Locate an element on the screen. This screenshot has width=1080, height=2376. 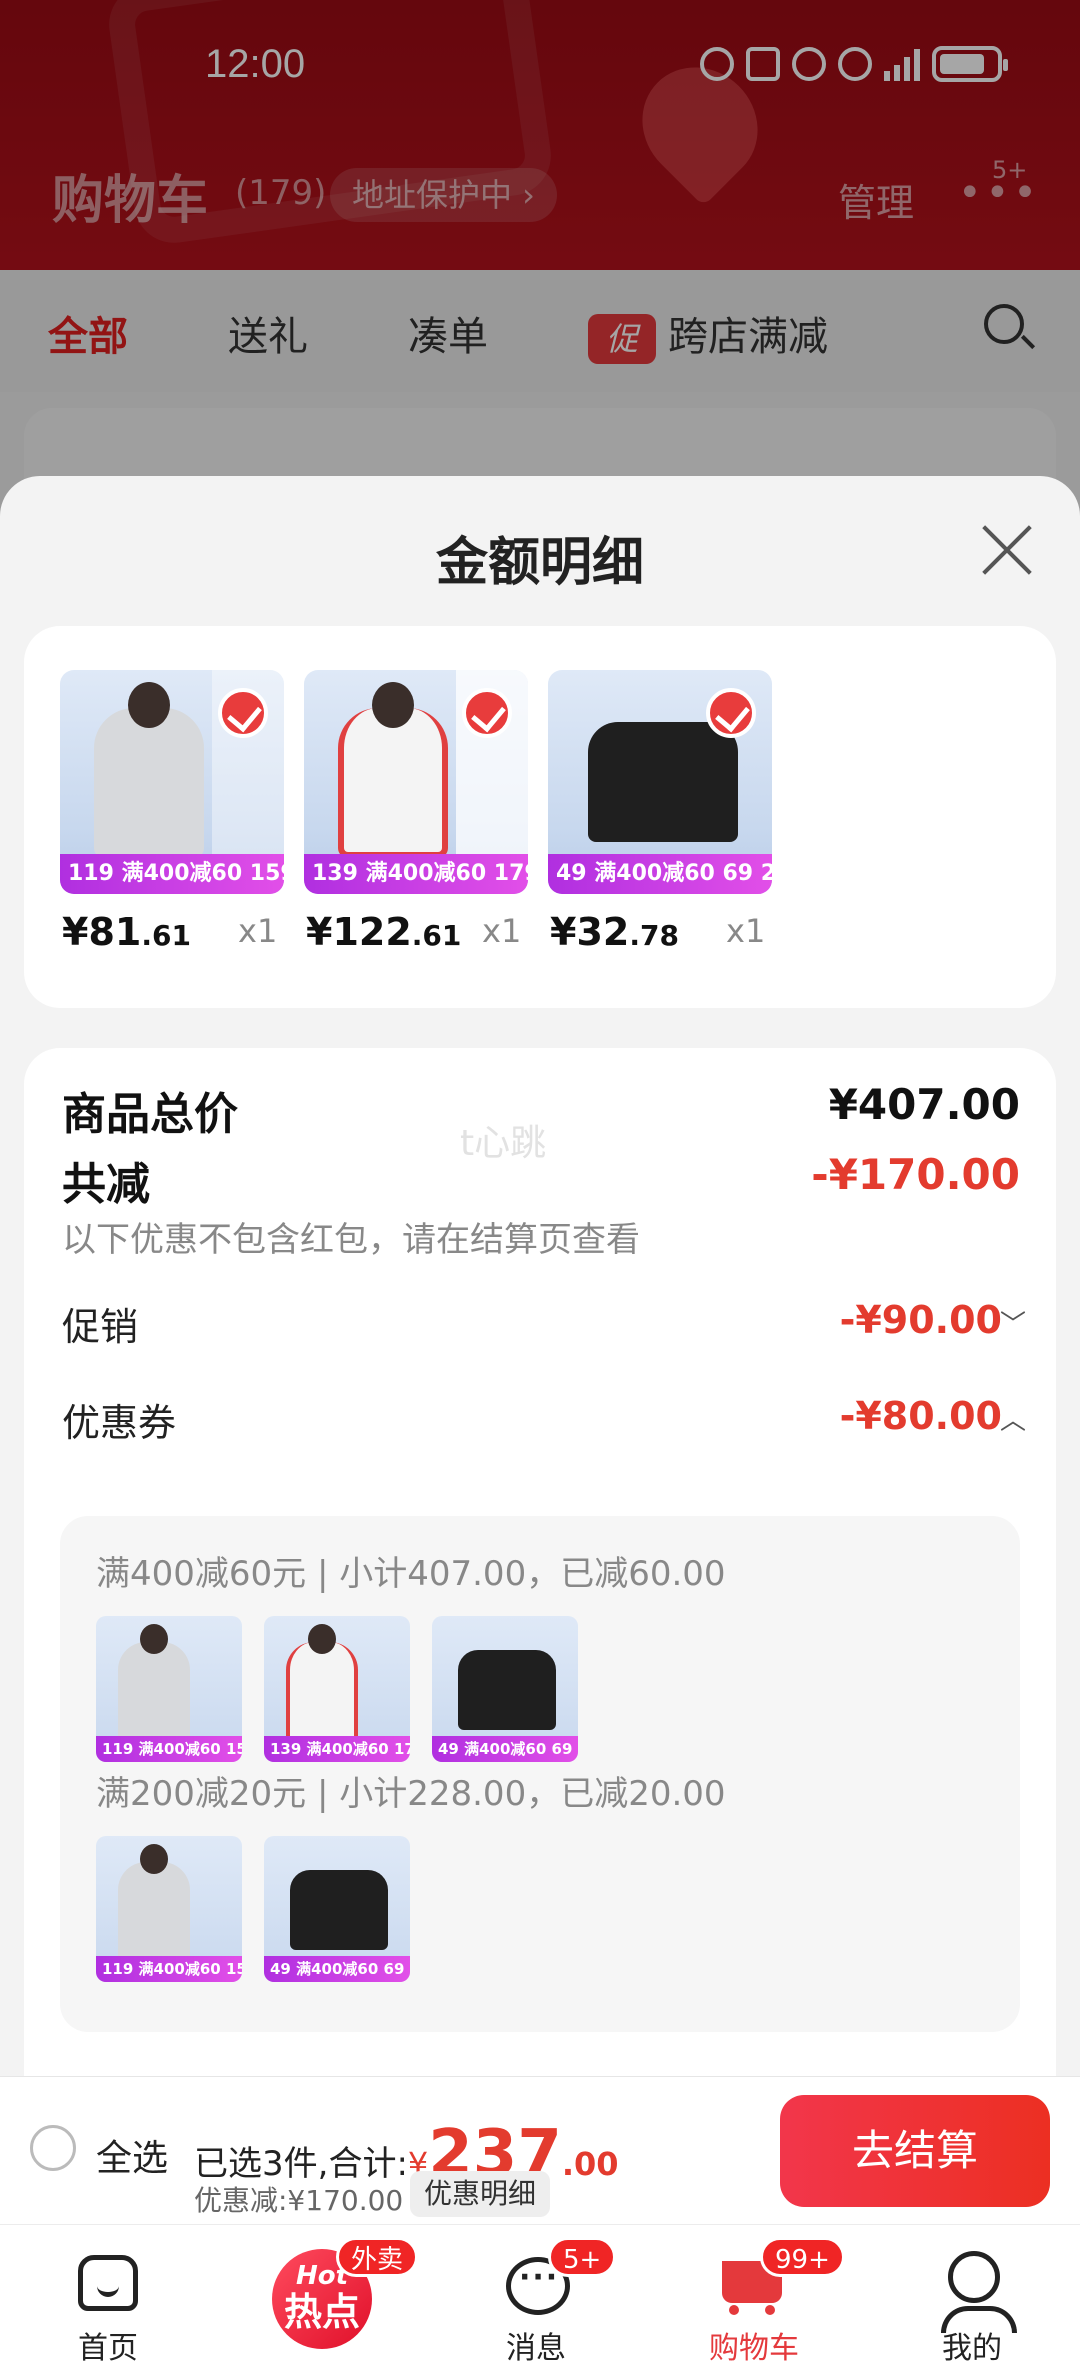
tab-cart-label: 购物车 is located at coordinates (754, 2348).